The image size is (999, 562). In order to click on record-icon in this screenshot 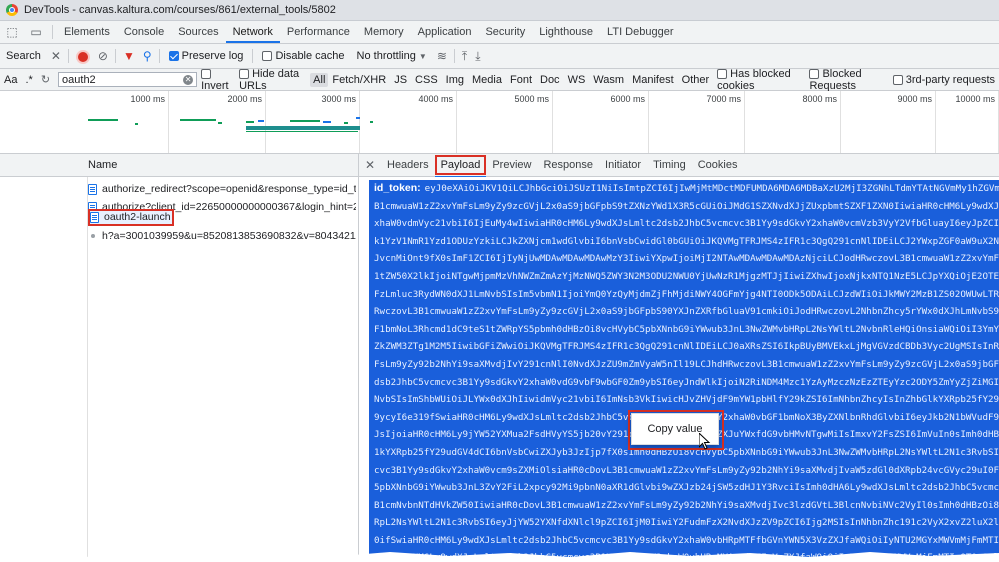, I will do `click(82, 56)`.